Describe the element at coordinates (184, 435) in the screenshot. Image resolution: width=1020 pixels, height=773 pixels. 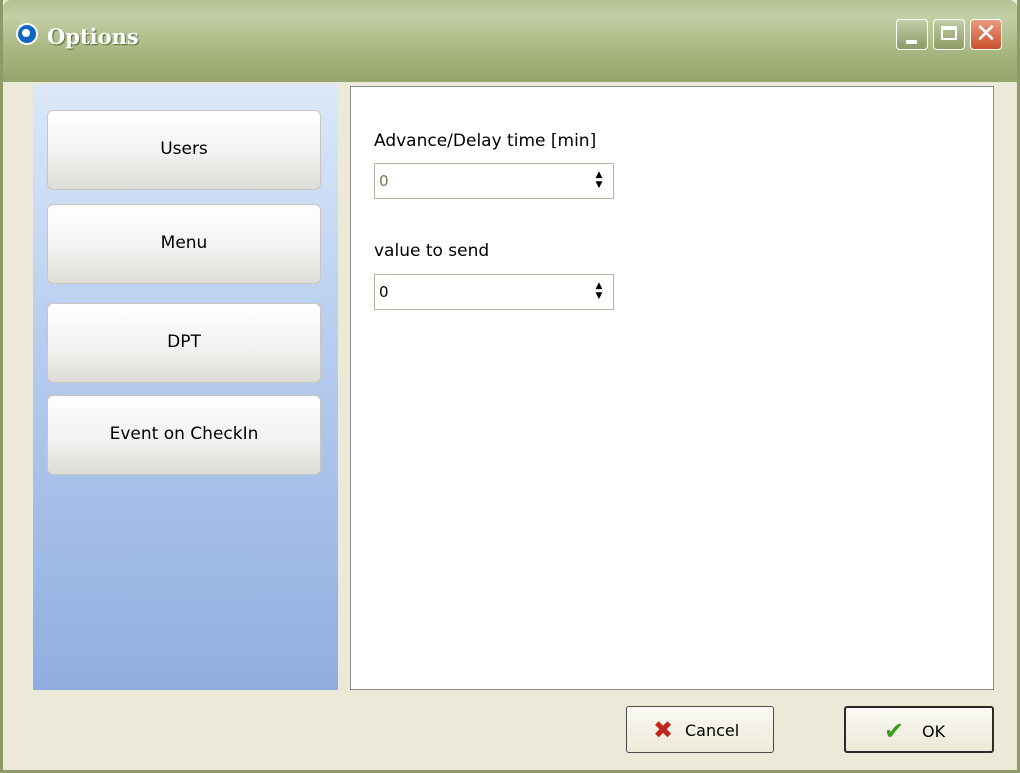
I see `sidebar-item-event-on-checkin: Event on CheckIn` at that location.